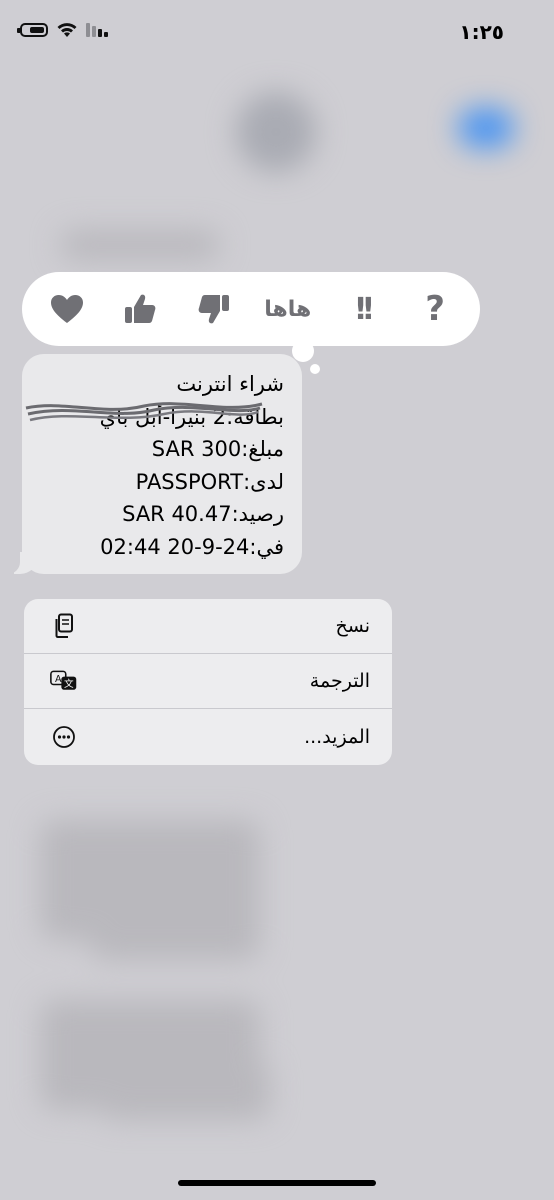 Image resolution: width=554 pixels, height=1200 pixels. What do you see at coordinates (203, 514) in the screenshot?
I see `message-line: رصيد:SAR 40.47` at bounding box center [203, 514].